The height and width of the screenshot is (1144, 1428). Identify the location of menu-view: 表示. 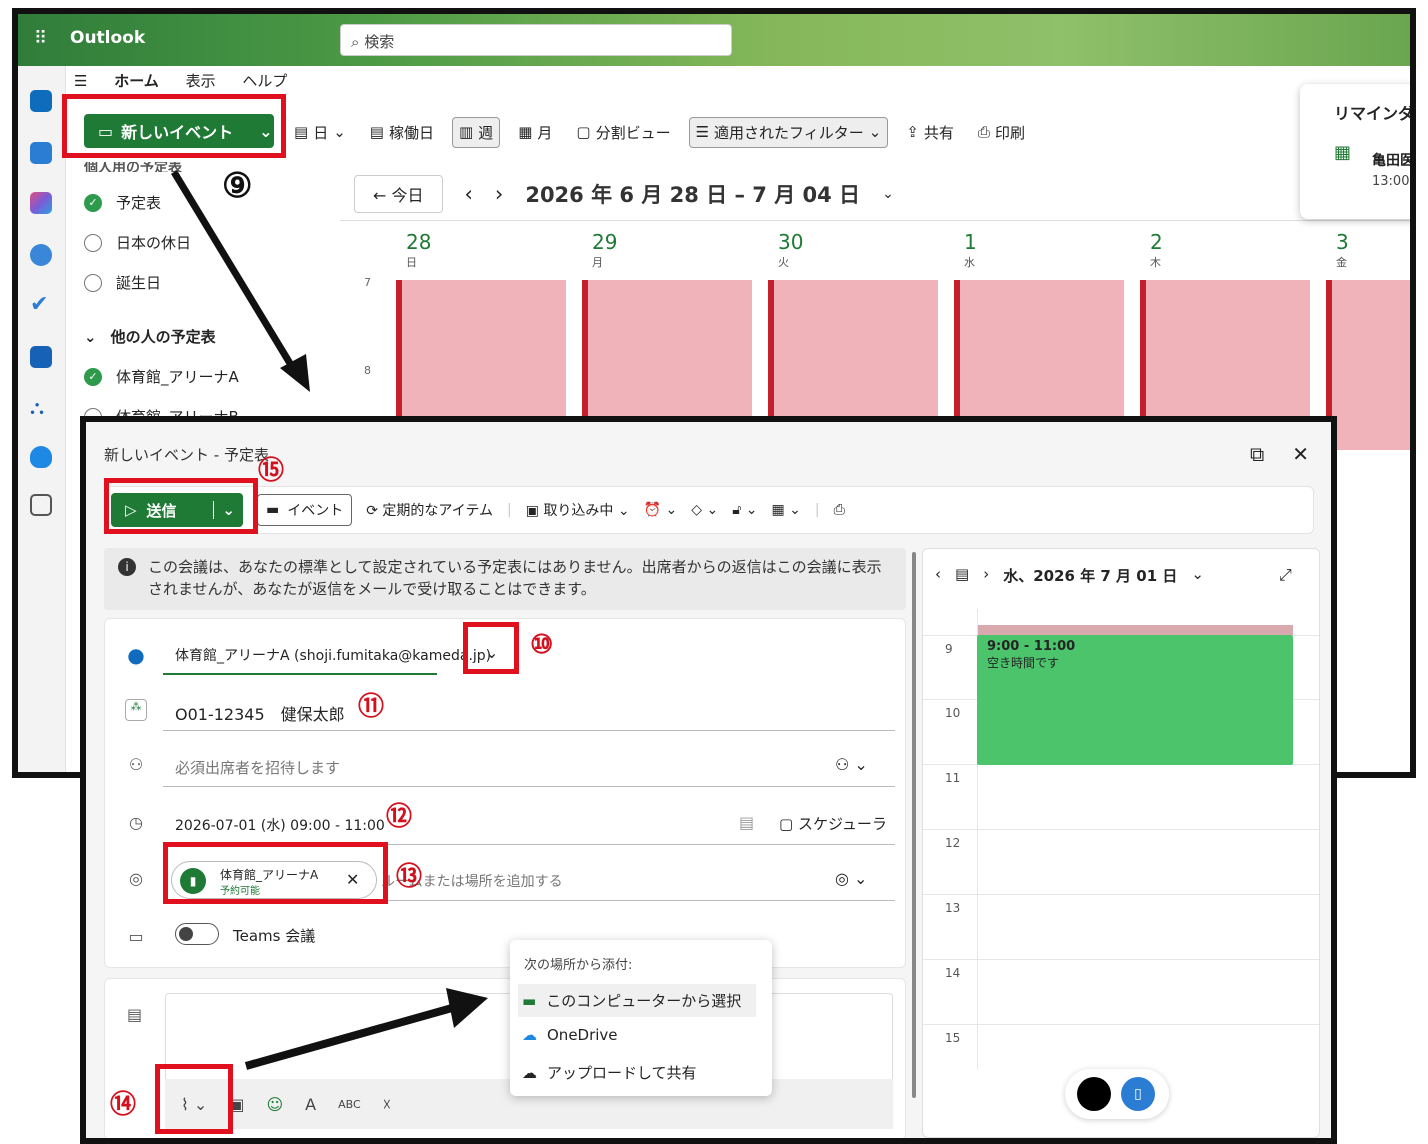
(201, 81).